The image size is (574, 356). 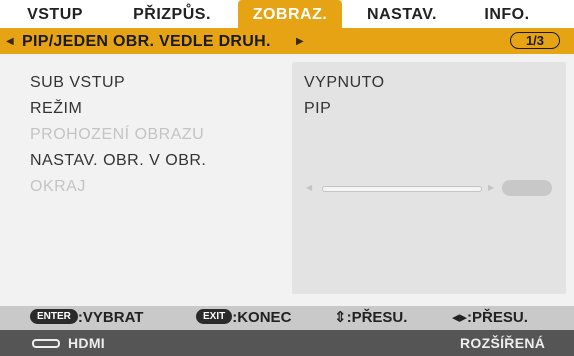 I want to click on value-rezim: PIP, so click(x=317, y=109).